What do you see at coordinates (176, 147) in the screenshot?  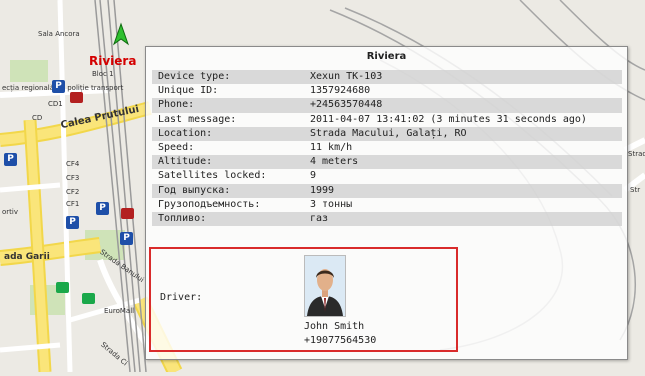 I see `detail-key: Speed:` at bounding box center [176, 147].